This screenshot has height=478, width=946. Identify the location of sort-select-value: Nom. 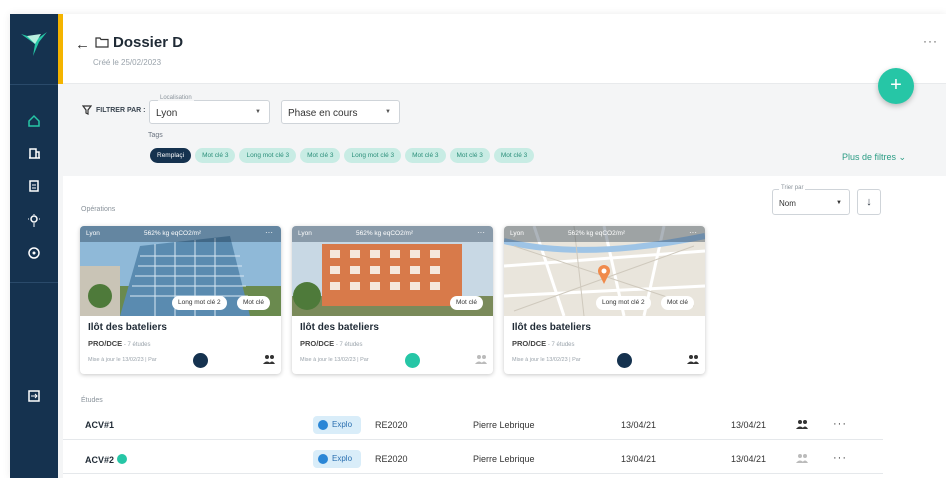
(787, 203).